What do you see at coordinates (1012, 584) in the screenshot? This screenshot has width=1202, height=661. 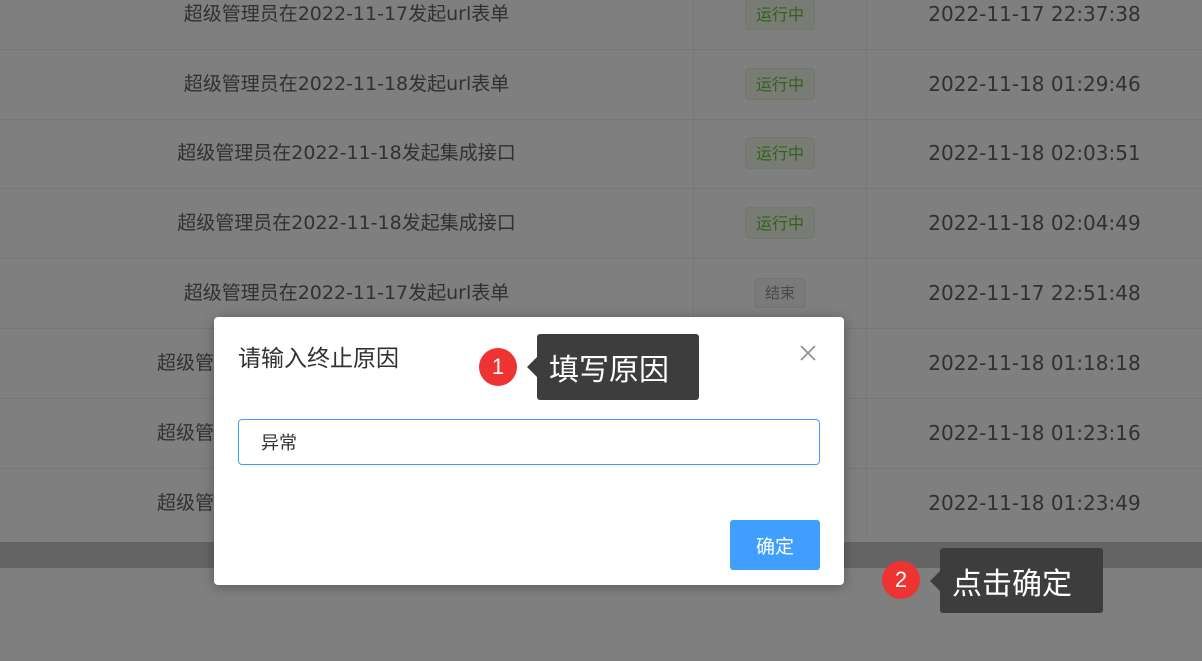 I see `step-2-text: 点击确定` at bounding box center [1012, 584].